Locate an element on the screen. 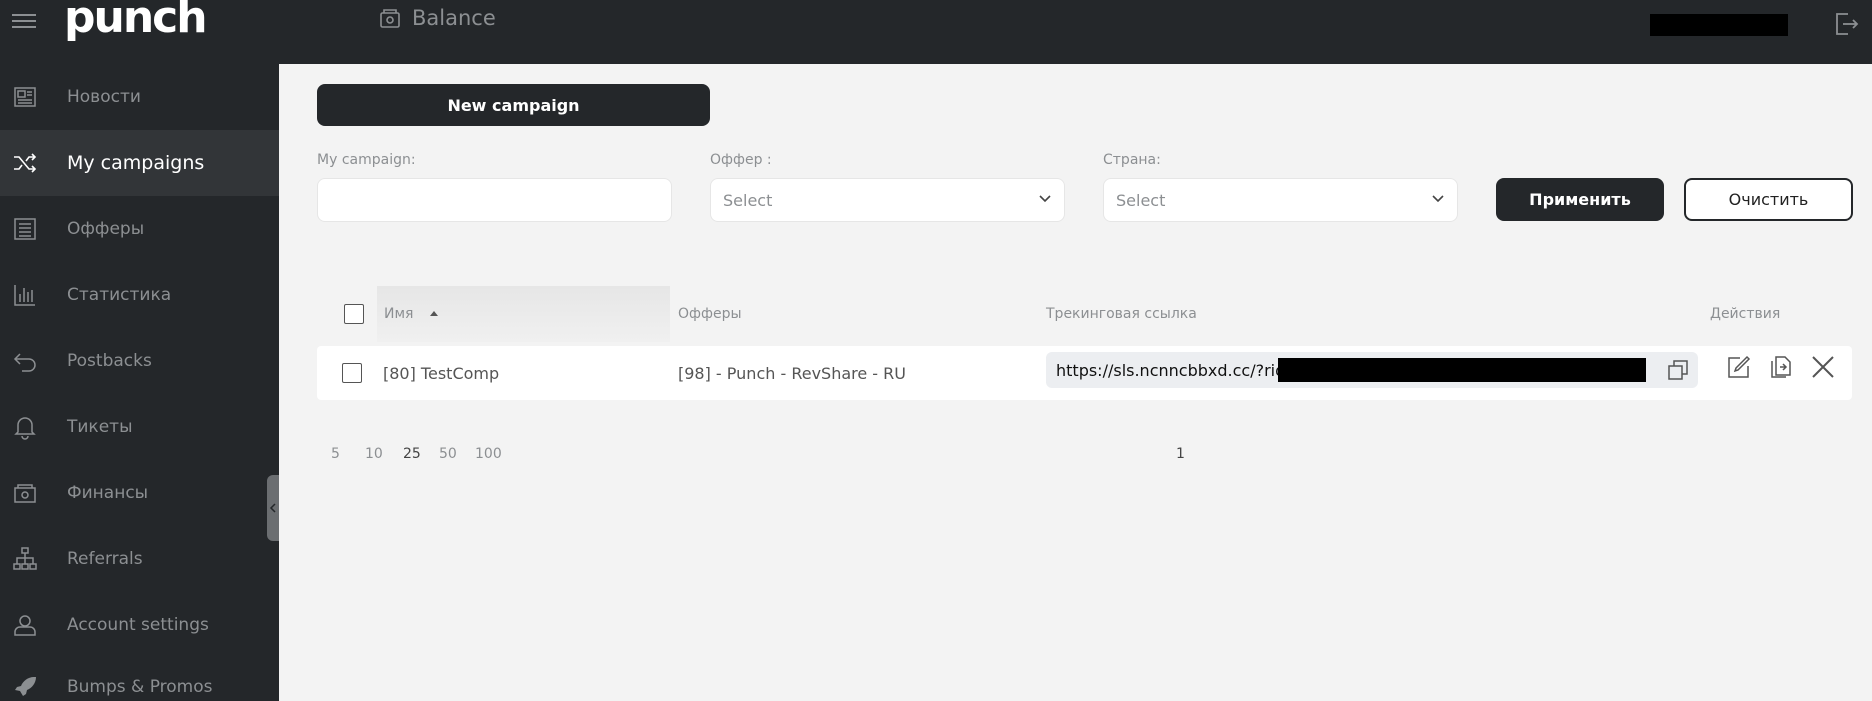 The height and width of the screenshot is (701, 1872). shuffle-icon is located at coordinates (25, 163).